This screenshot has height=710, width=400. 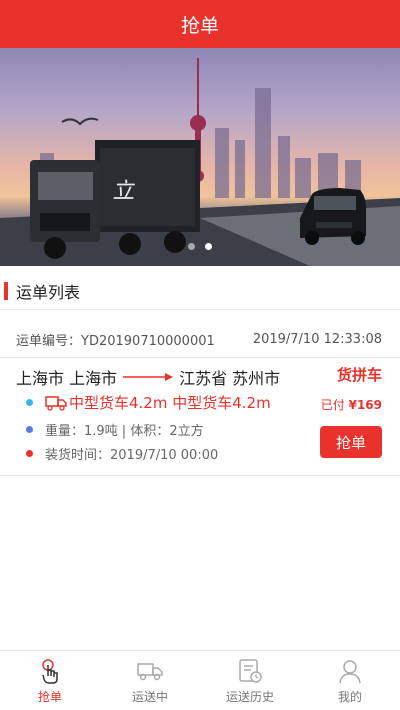 What do you see at coordinates (124, 431) in the screenshot?
I see `weight-volume: 重量：1.9吨 | 体积：2立方` at bounding box center [124, 431].